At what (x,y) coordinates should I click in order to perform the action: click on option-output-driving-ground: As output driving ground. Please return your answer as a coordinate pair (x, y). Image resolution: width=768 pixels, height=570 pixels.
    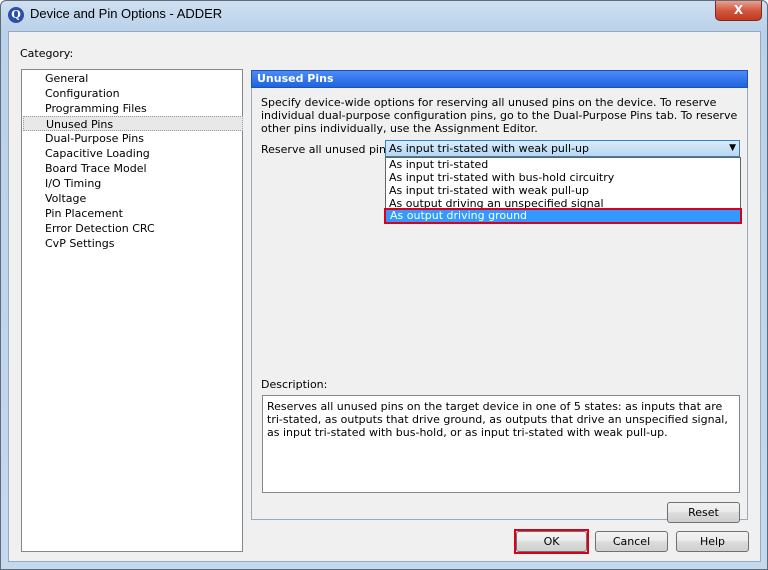
    Looking at the image, I should click on (563, 216).